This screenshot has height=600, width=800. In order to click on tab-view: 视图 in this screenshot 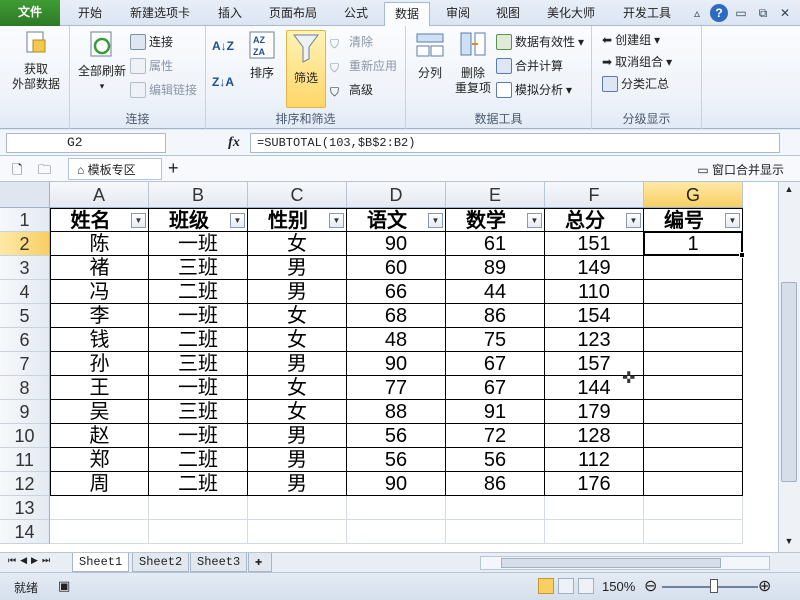, I will do `click(508, 14)`.